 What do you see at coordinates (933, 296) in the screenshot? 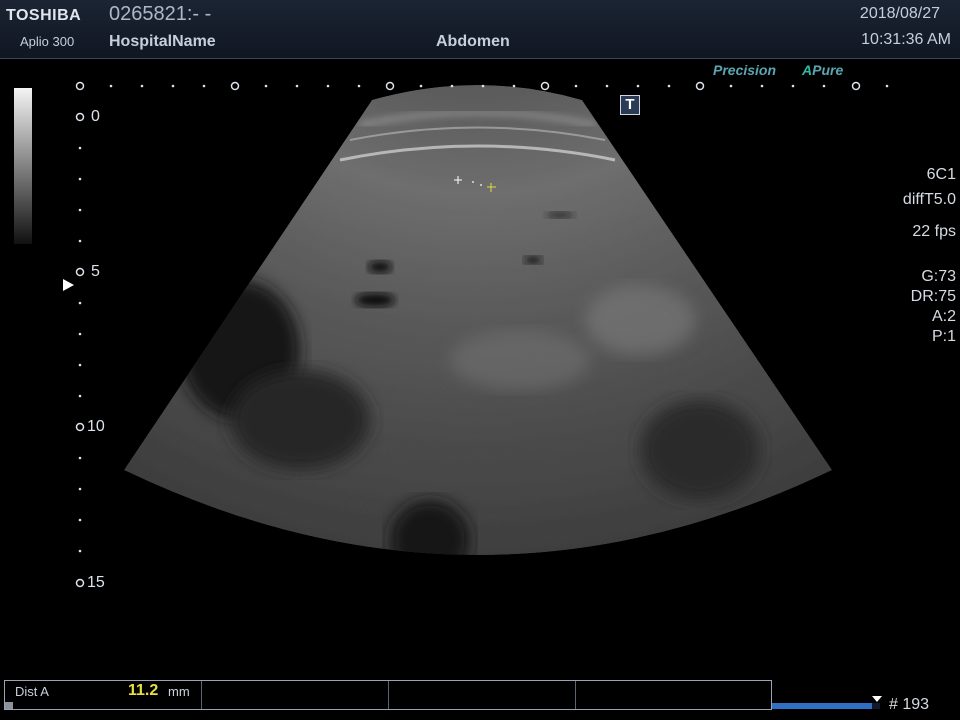
I see `dynamic-range-value: DR:75` at bounding box center [933, 296].